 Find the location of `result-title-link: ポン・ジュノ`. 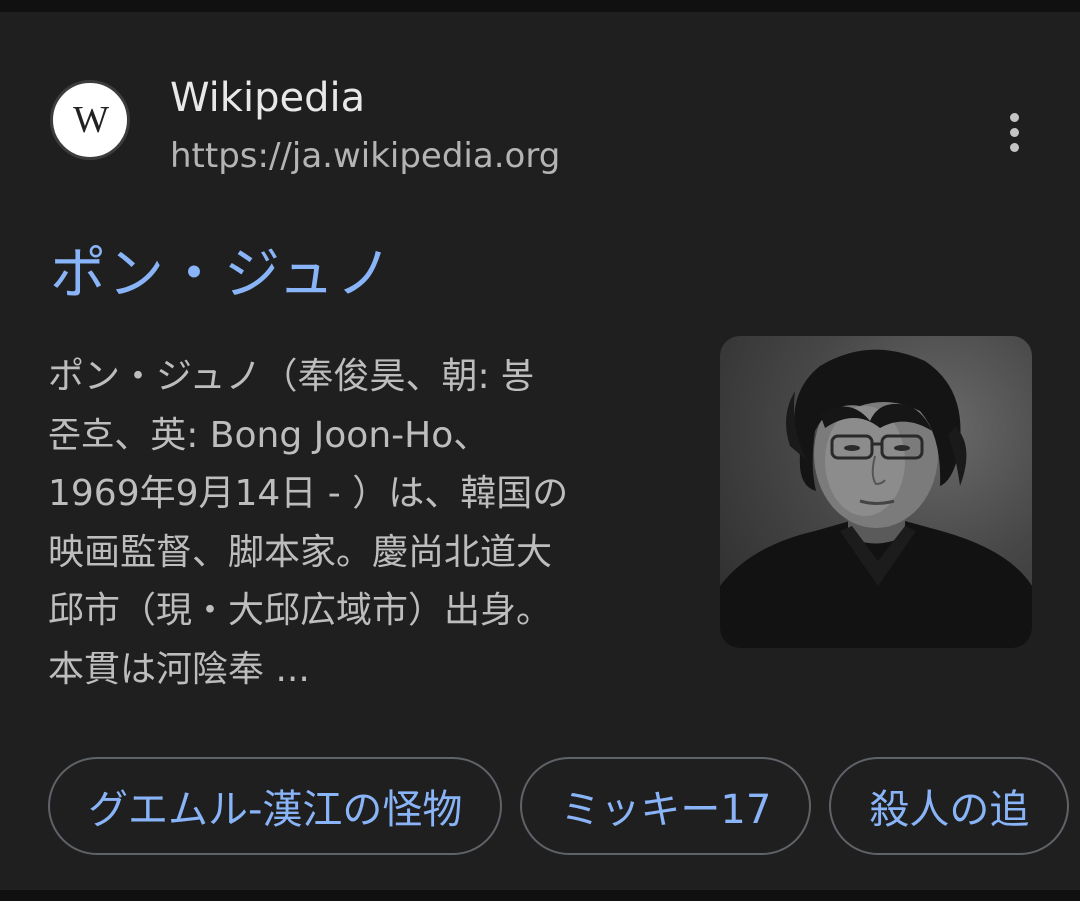

result-title-link: ポン・ジュノ is located at coordinates (222, 275).